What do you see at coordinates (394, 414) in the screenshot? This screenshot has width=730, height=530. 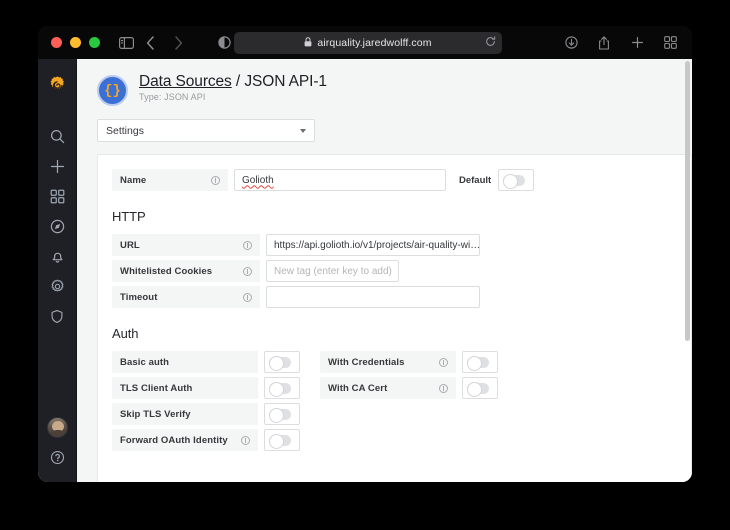 I see `skip-tls-verify-row: Skip TLS Verify` at bounding box center [394, 414].